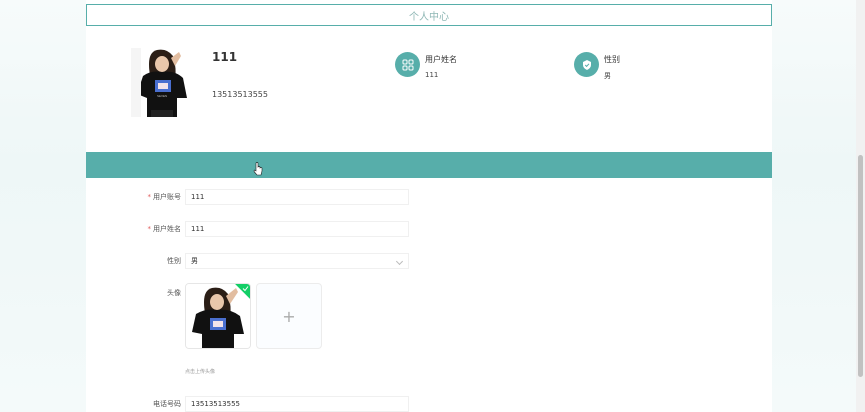 The width and height of the screenshot is (865, 412). I want to click on gender-info-label: 性别, so click(612, 59).